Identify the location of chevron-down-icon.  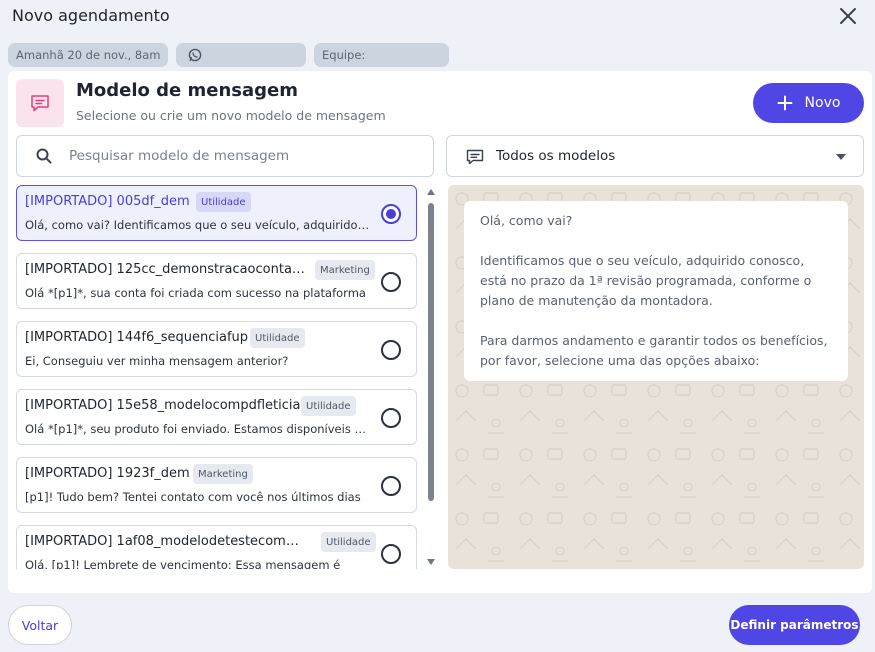
(841, 157).